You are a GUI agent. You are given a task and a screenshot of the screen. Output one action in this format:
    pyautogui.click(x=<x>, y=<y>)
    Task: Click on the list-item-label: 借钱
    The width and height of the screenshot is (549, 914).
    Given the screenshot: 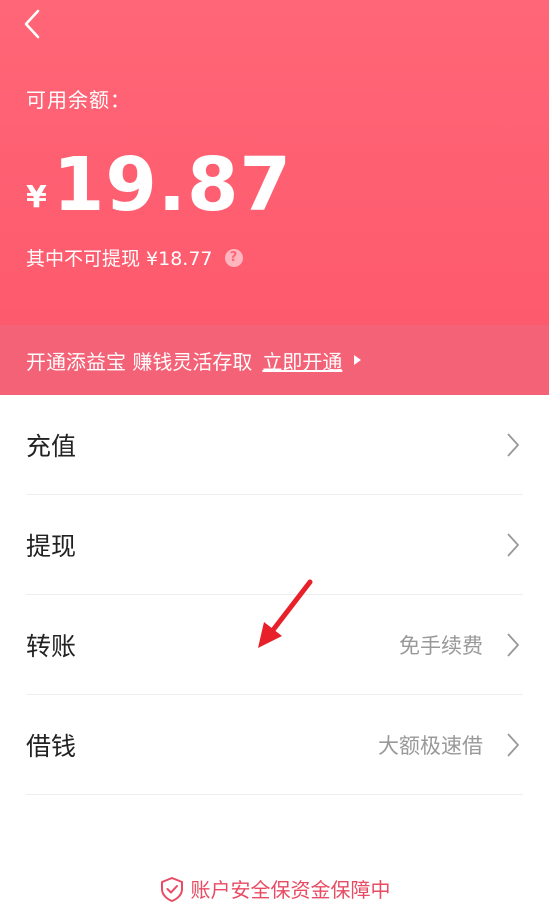 What is the action you would take?
    pyautogui.click(x=51, y=746)
    